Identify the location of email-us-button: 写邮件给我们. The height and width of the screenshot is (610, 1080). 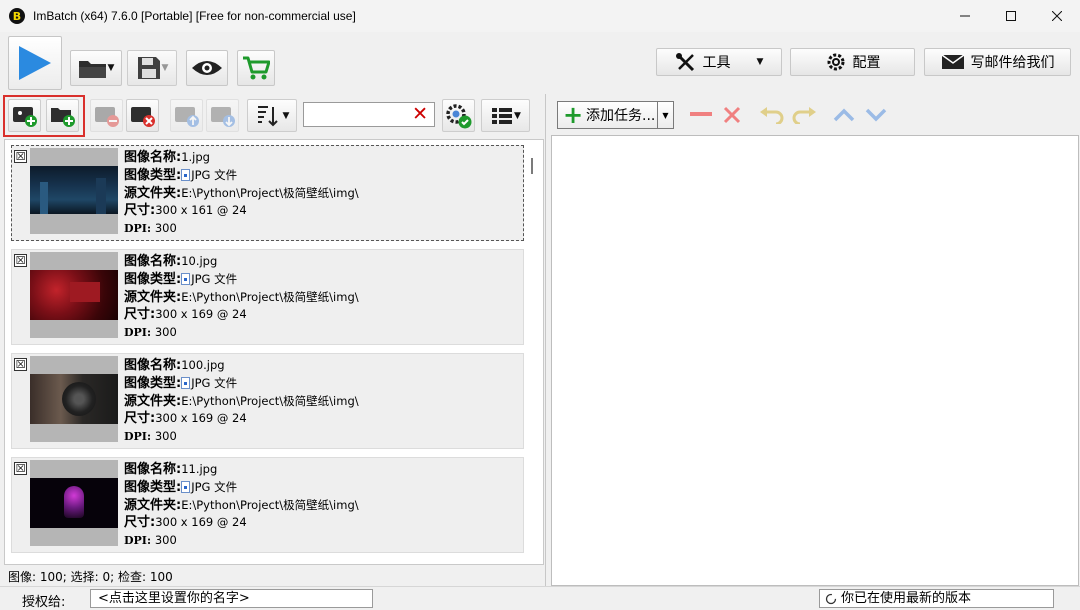
(997, 62).